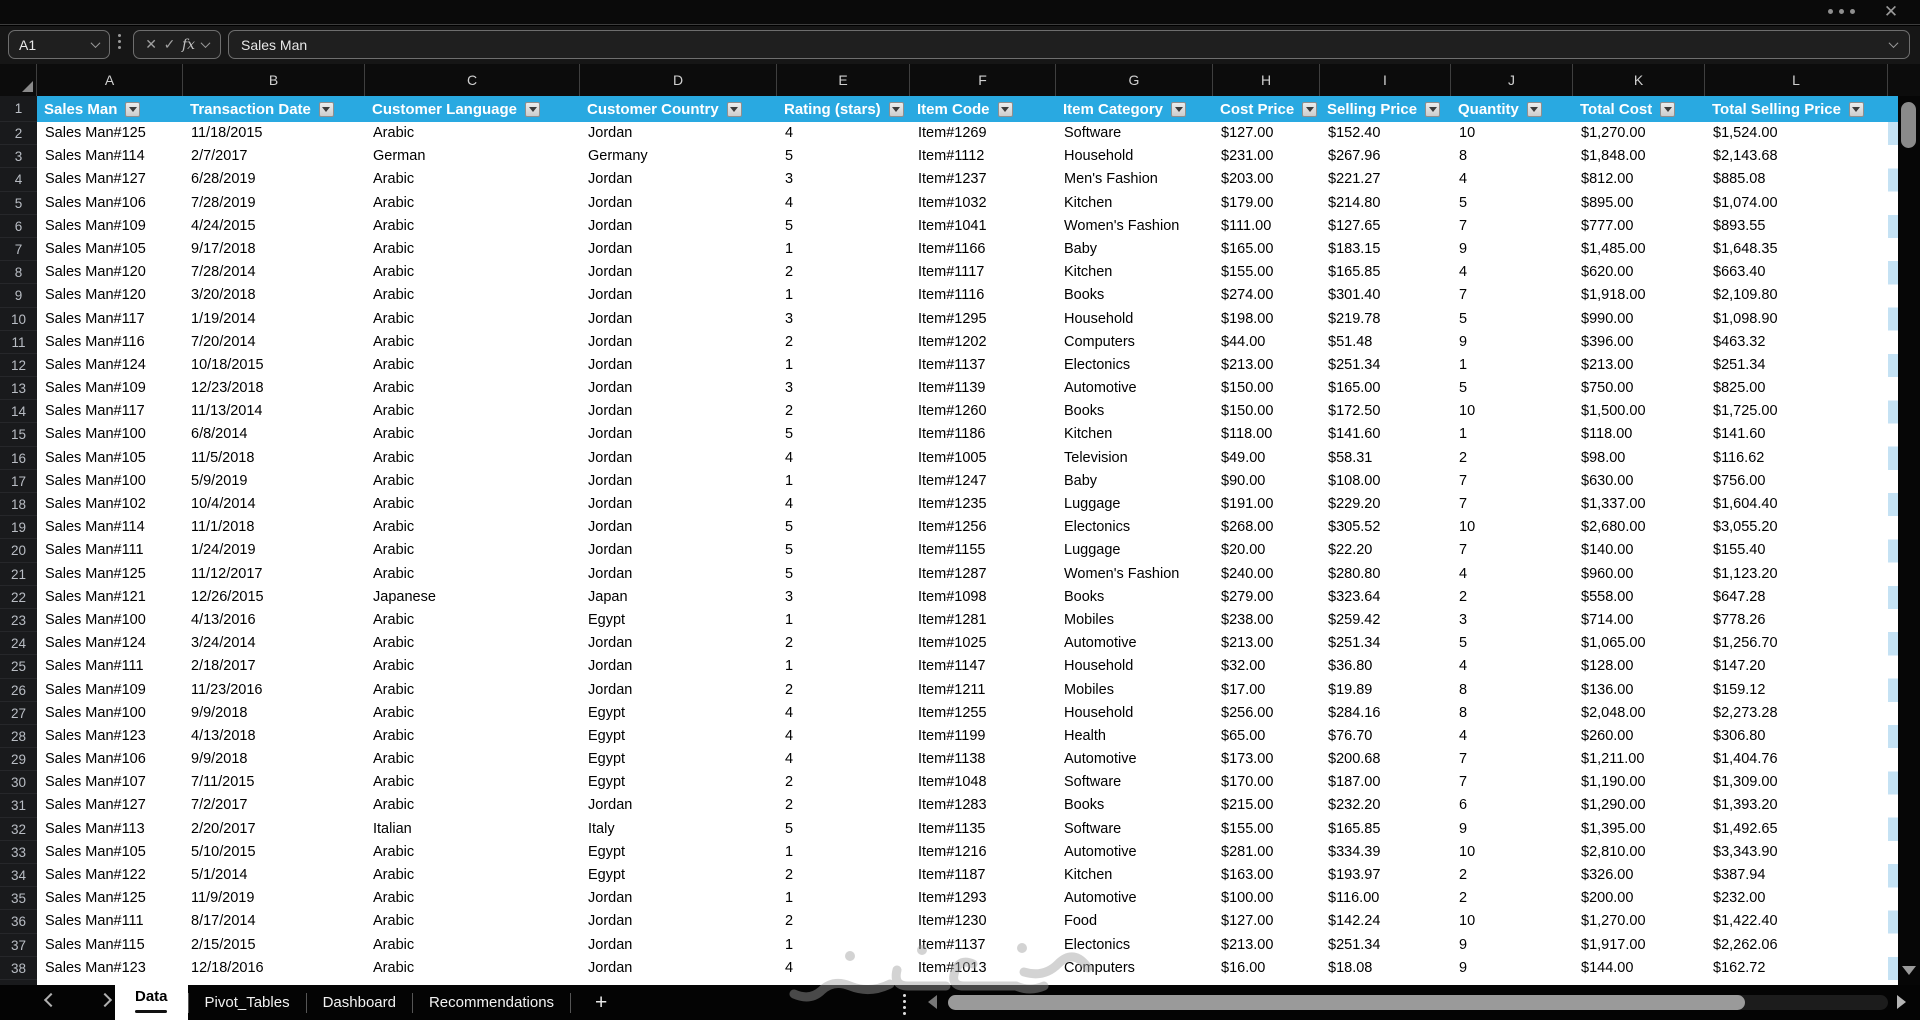 The image size is (1920, 1020). Describe the element at coordinates (274, 481) in the screenshot. I see `grid-cell: 5/9/2019` at that location.